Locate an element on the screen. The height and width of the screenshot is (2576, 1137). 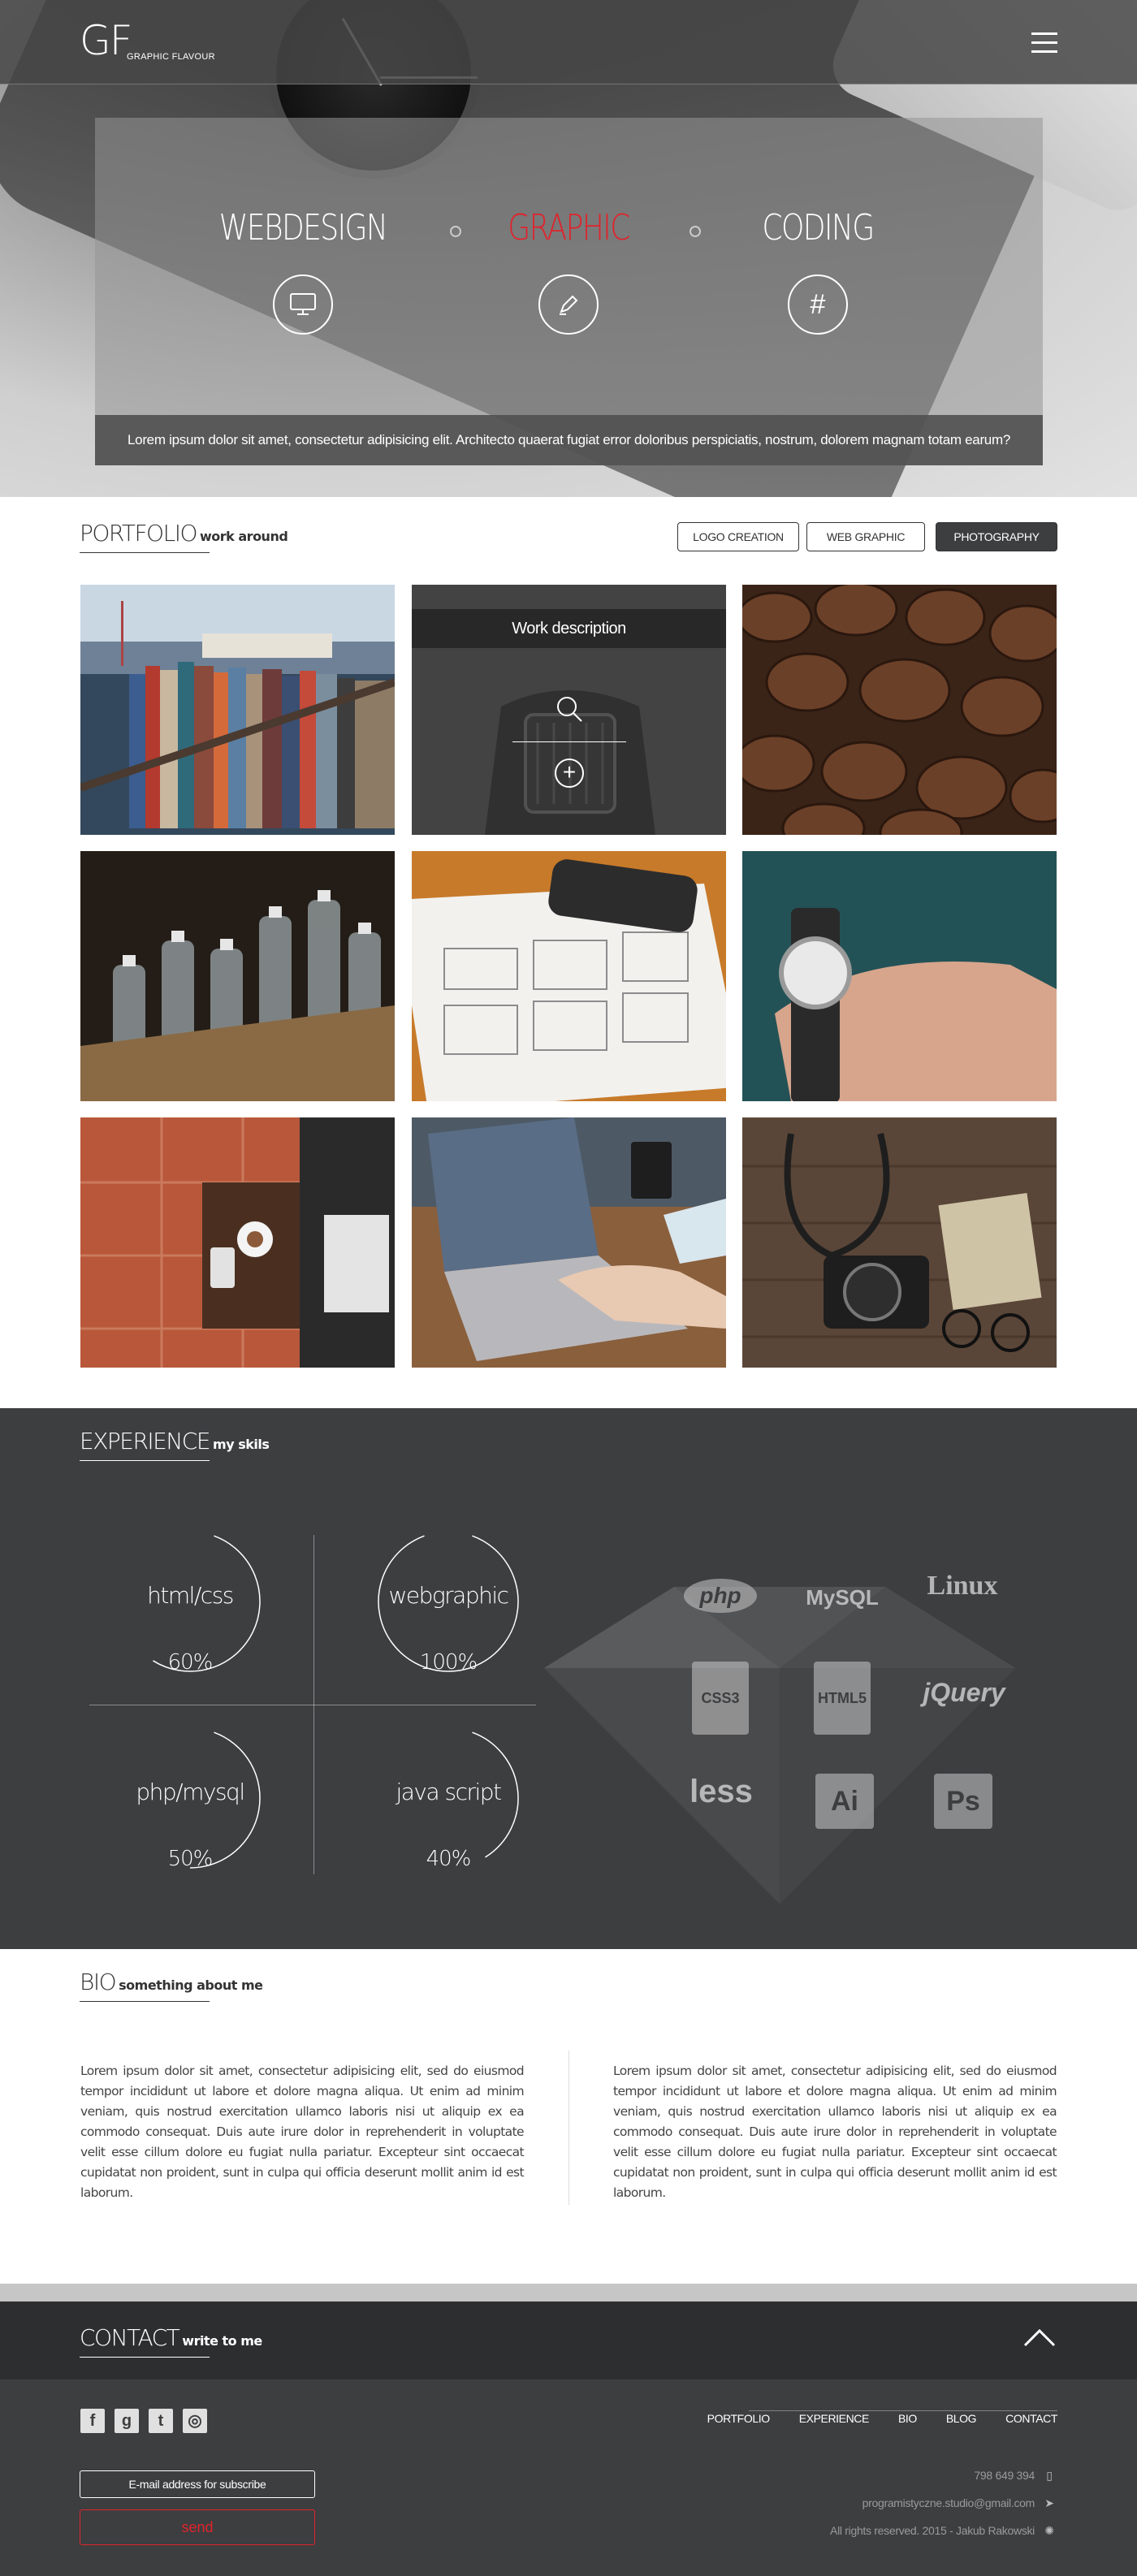
html5-logo: HTML5 is located at coordinates (842, 1699).